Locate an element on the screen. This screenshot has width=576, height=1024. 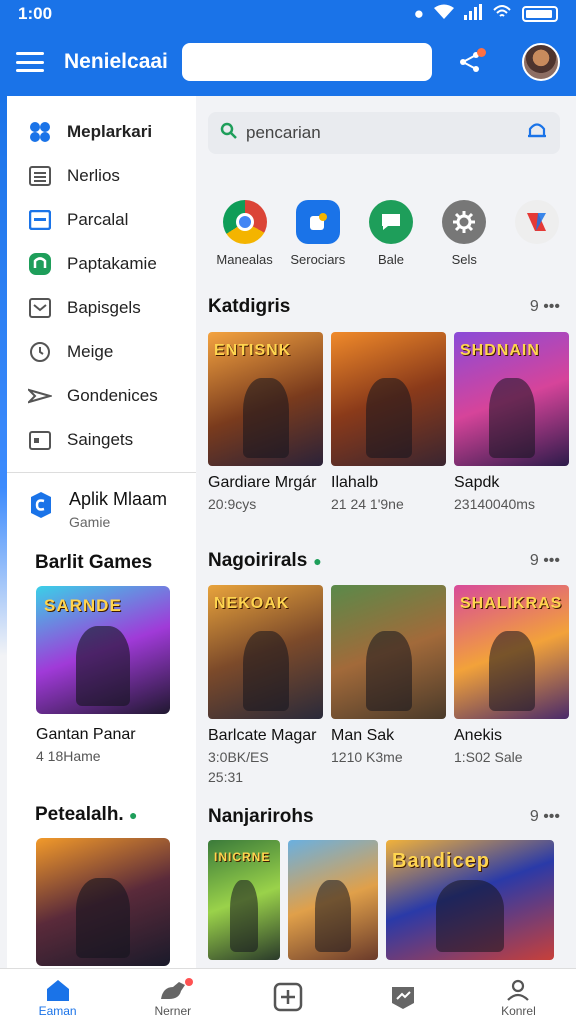
section-title: Nanjarirohs is located at coordinates (261, 816).